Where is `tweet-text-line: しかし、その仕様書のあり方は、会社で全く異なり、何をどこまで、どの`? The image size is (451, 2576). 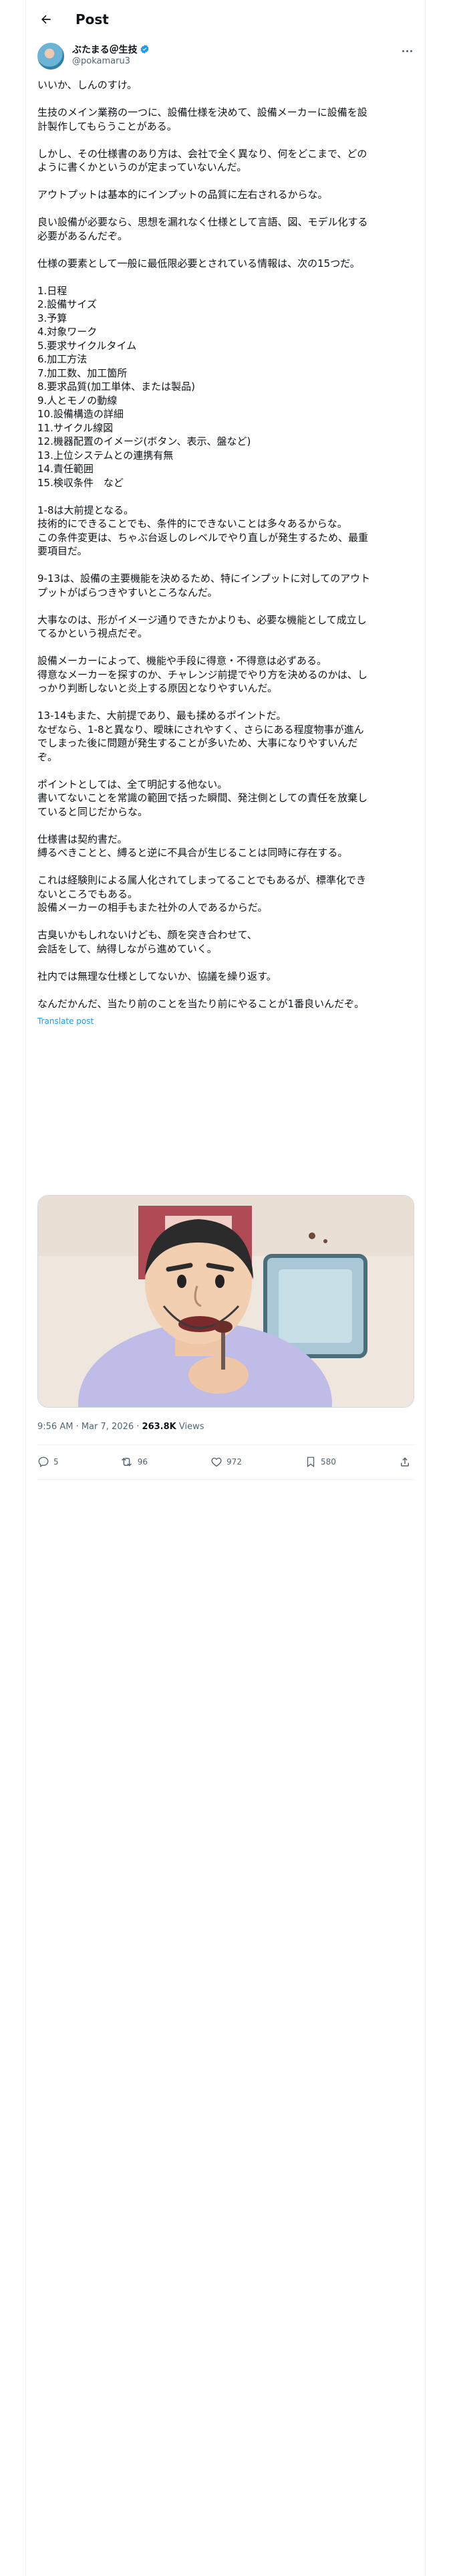 tweet-text-line: しかし、その仕様書のあり方は、会社で全く異なり、何をどこまで、どの is located at coordinates (202, 154).